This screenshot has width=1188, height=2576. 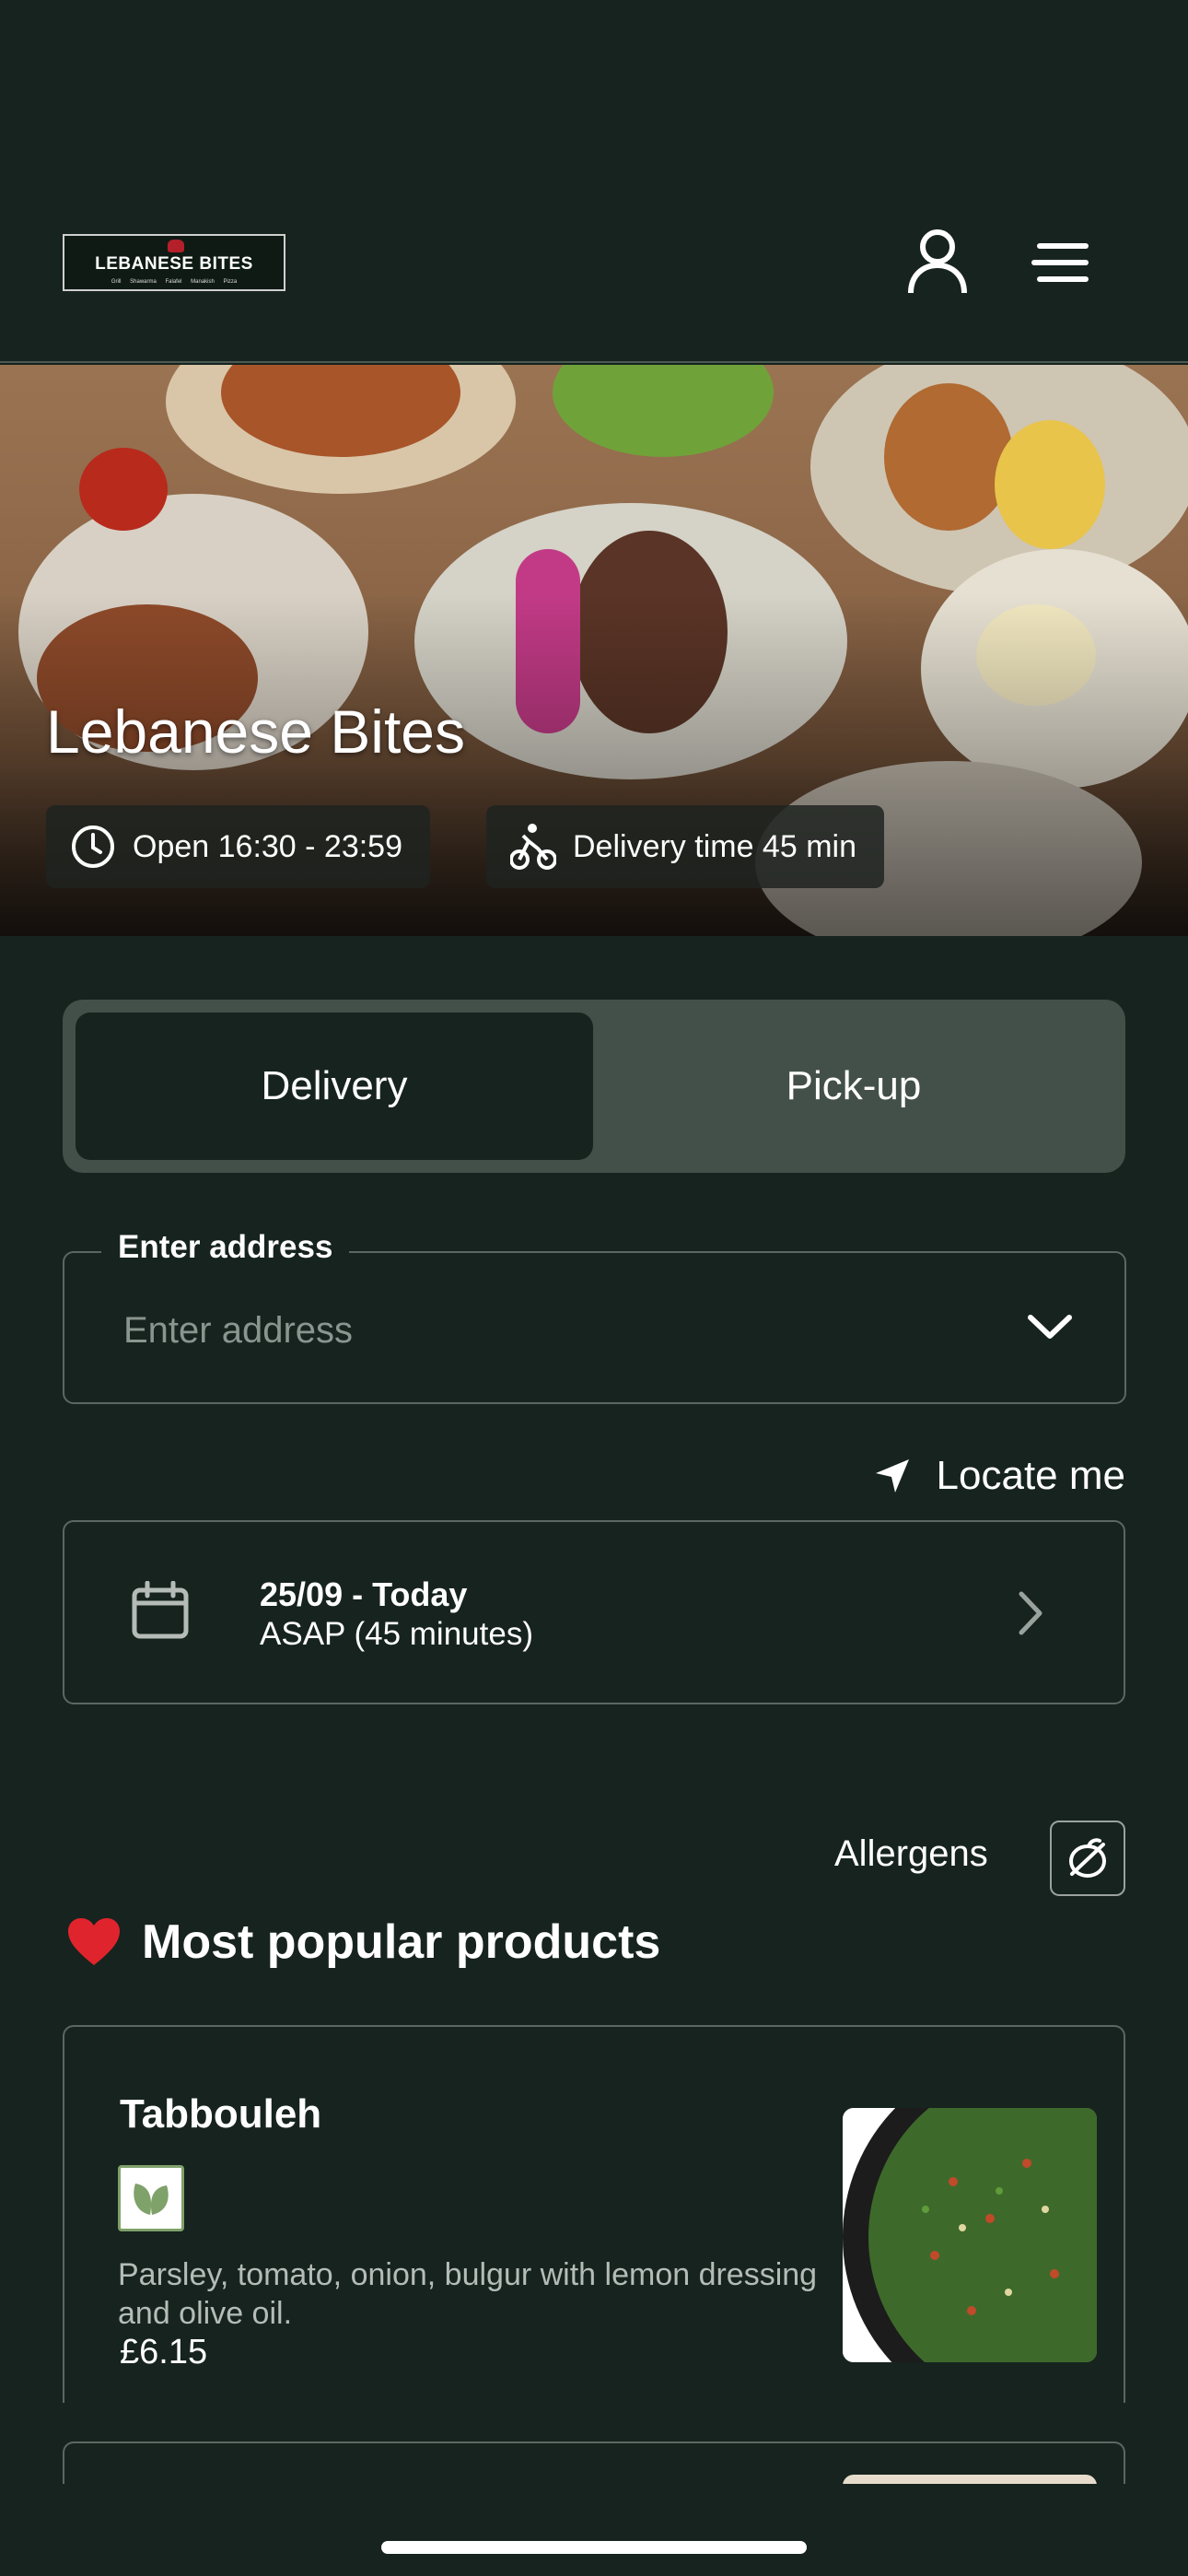 What do you see at coordinates (853, 1086) in the screenshot?
I see `pickup-tab: Pick-up` at bounding box center [853, 1086].